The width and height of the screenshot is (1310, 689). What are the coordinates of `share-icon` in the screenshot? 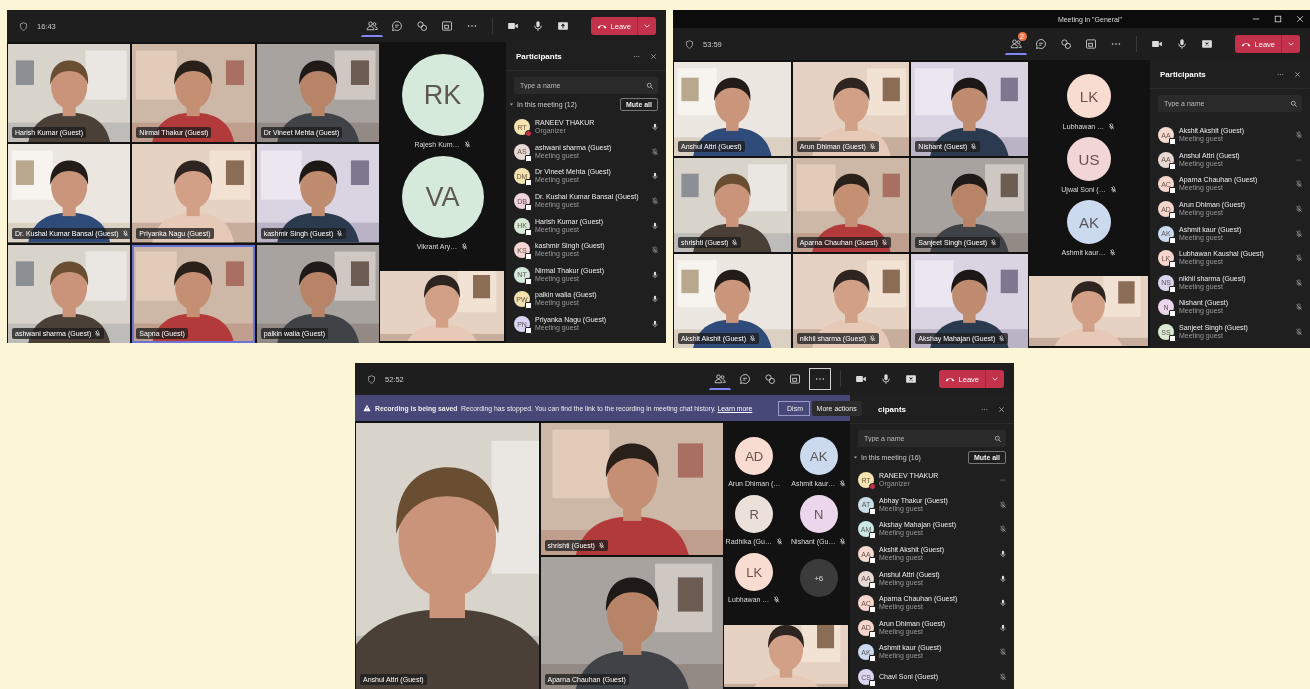 It's located at (562, 26).